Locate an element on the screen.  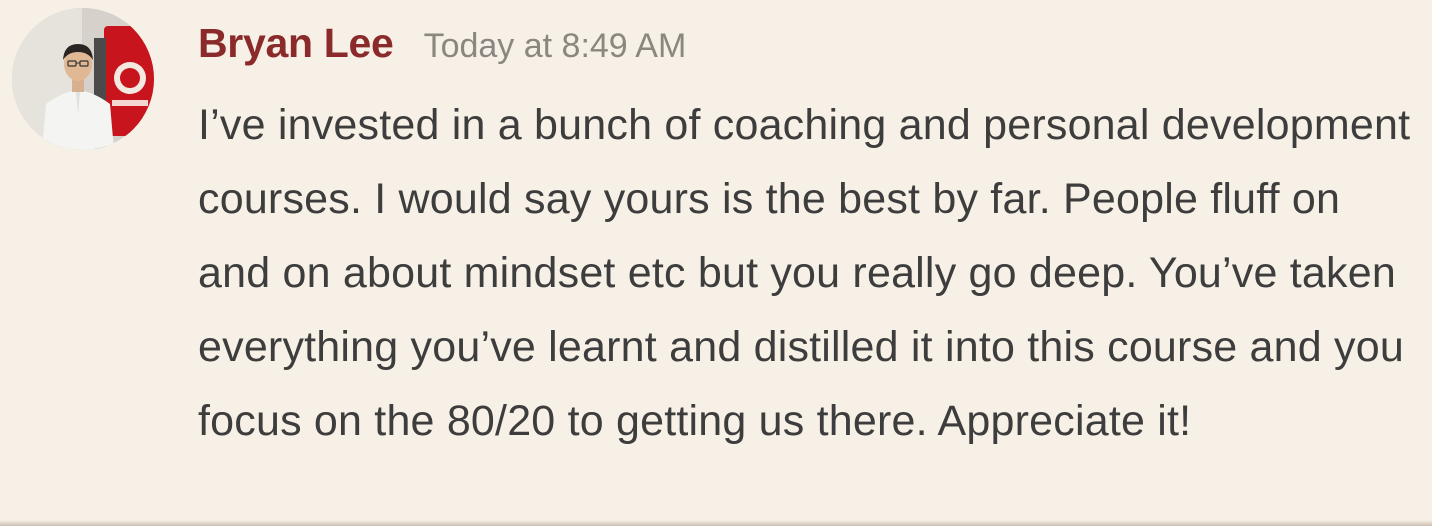
avatar is located at coordinates (83, 79).